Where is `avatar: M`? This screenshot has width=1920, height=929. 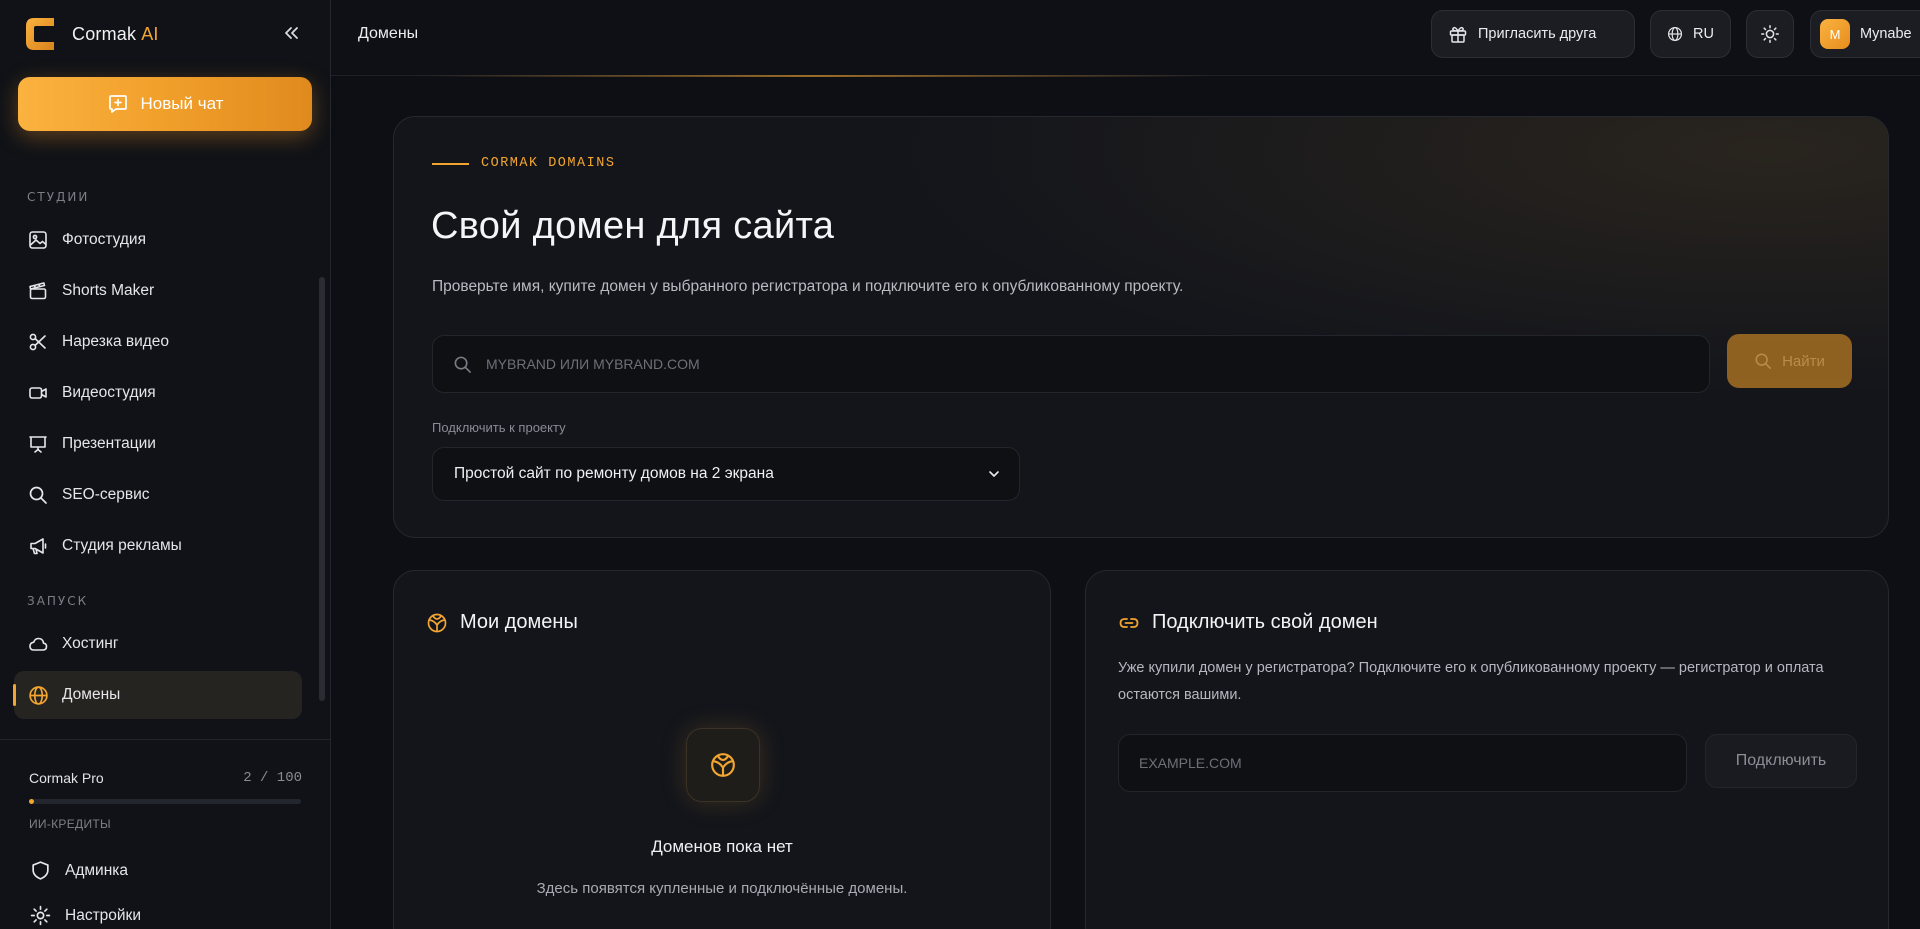
avatar: M is located at coordinates (1835, 34).